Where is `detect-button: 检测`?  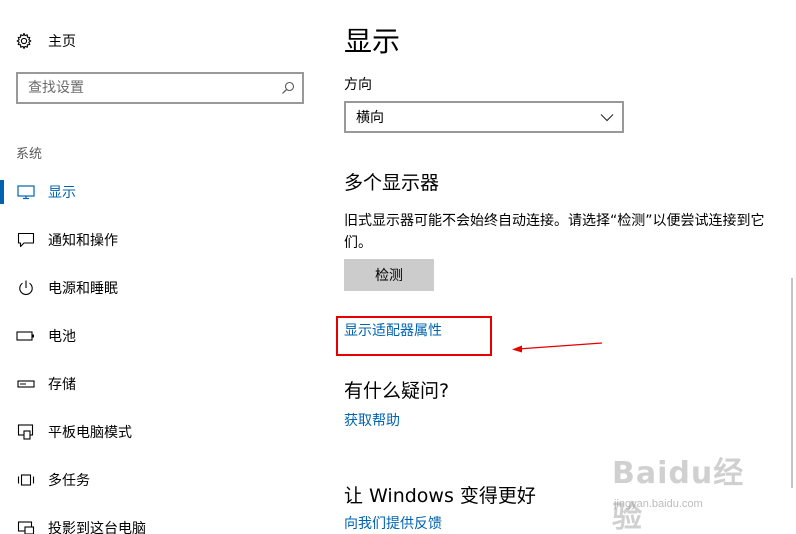 detect-button: 检测 is located at coordinates (389, 275).